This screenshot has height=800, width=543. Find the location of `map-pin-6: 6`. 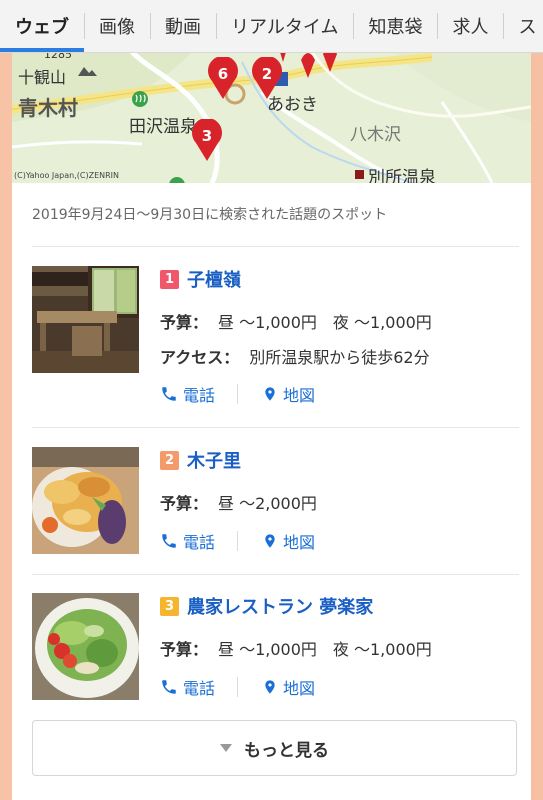

map-pin-6: 6 is located at coordinates (225, 79).